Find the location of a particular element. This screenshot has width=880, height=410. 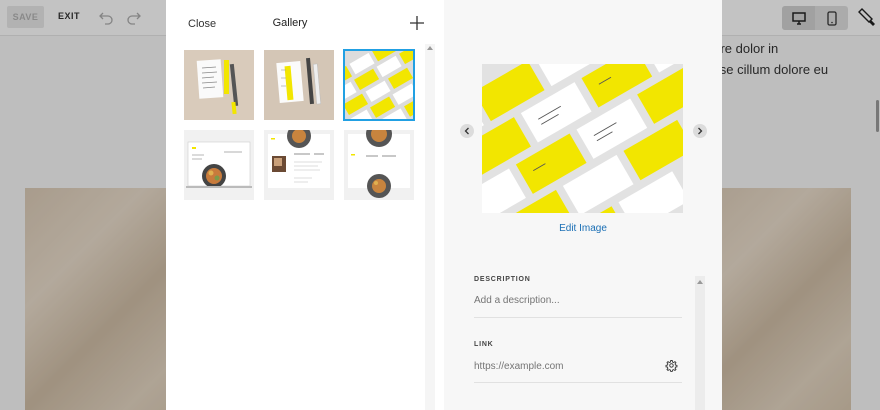

business-cards-photo-icon is located at coordinates (379, 85).